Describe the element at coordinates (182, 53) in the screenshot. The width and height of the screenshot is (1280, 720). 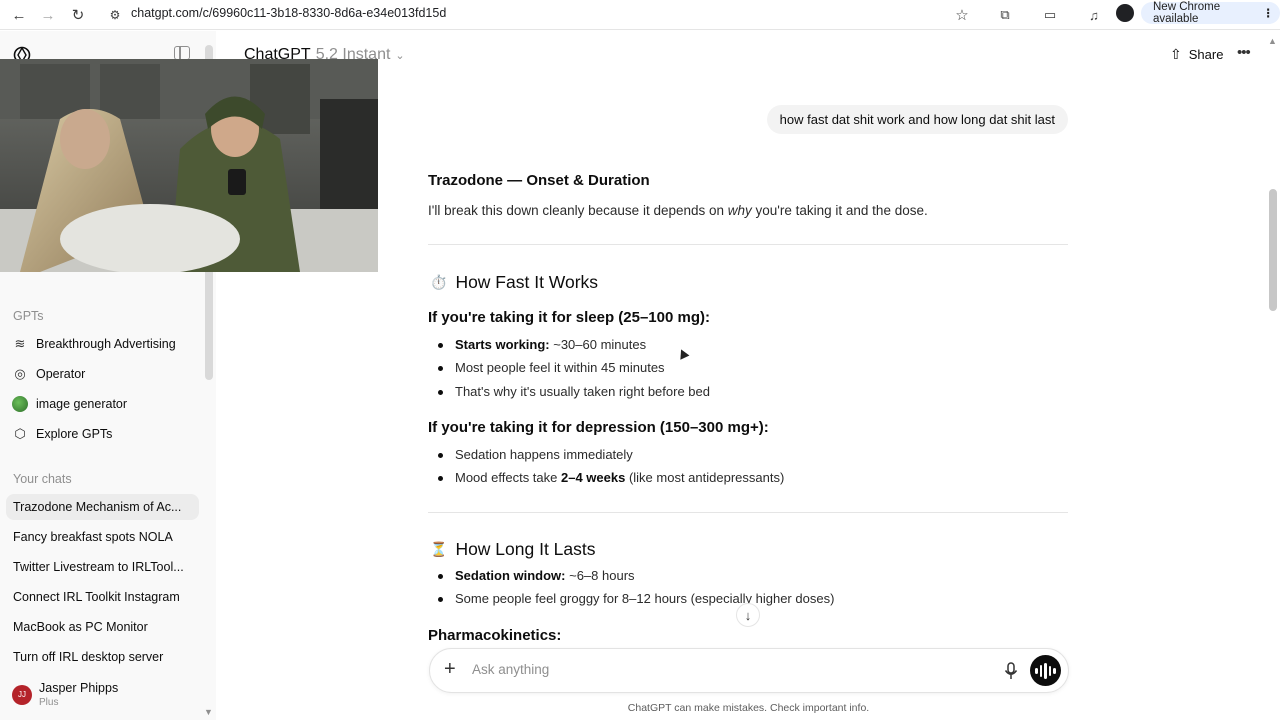
I see `sidebar-toggle-icon` at that location.